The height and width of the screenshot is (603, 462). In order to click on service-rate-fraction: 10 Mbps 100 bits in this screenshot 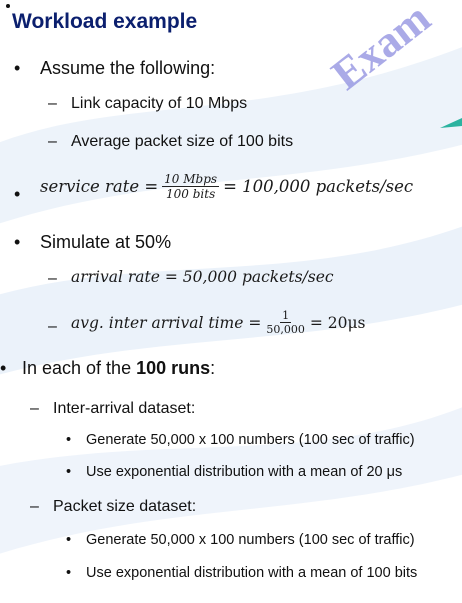, I will do `click(191, 186)`.